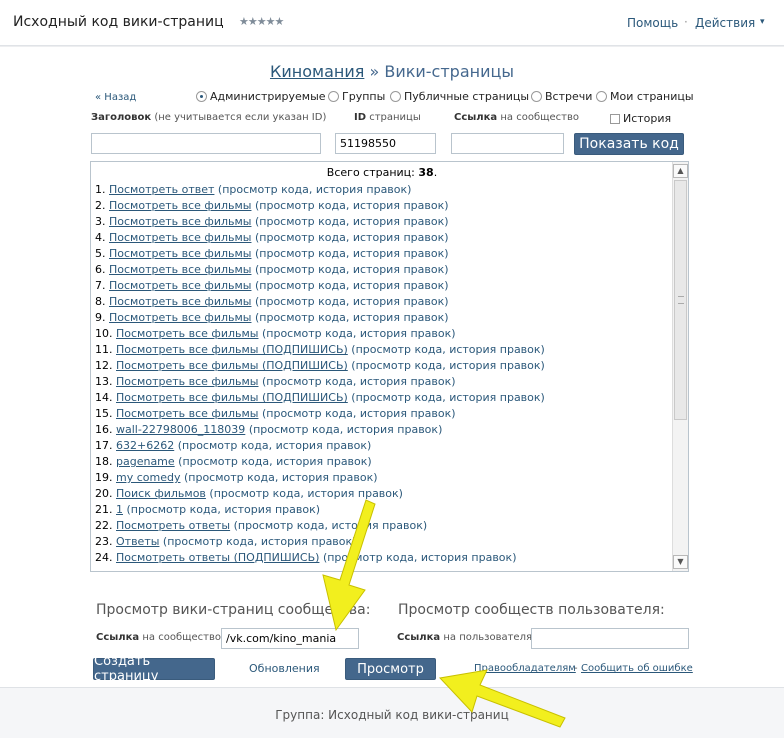  What do you see at coordinates (145, 445) in the screenshot?
I see `page-title-link: 632+6262` at bounding box center [145, 445].